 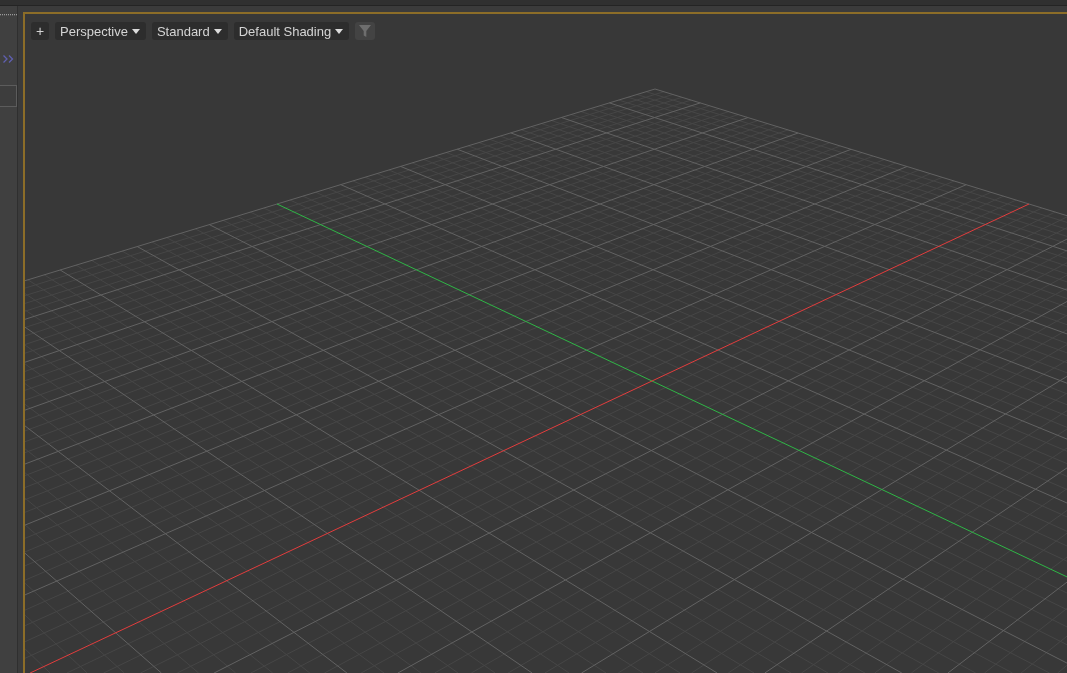 I want to click on double-chevron-icon, so click(x=8, y=59).